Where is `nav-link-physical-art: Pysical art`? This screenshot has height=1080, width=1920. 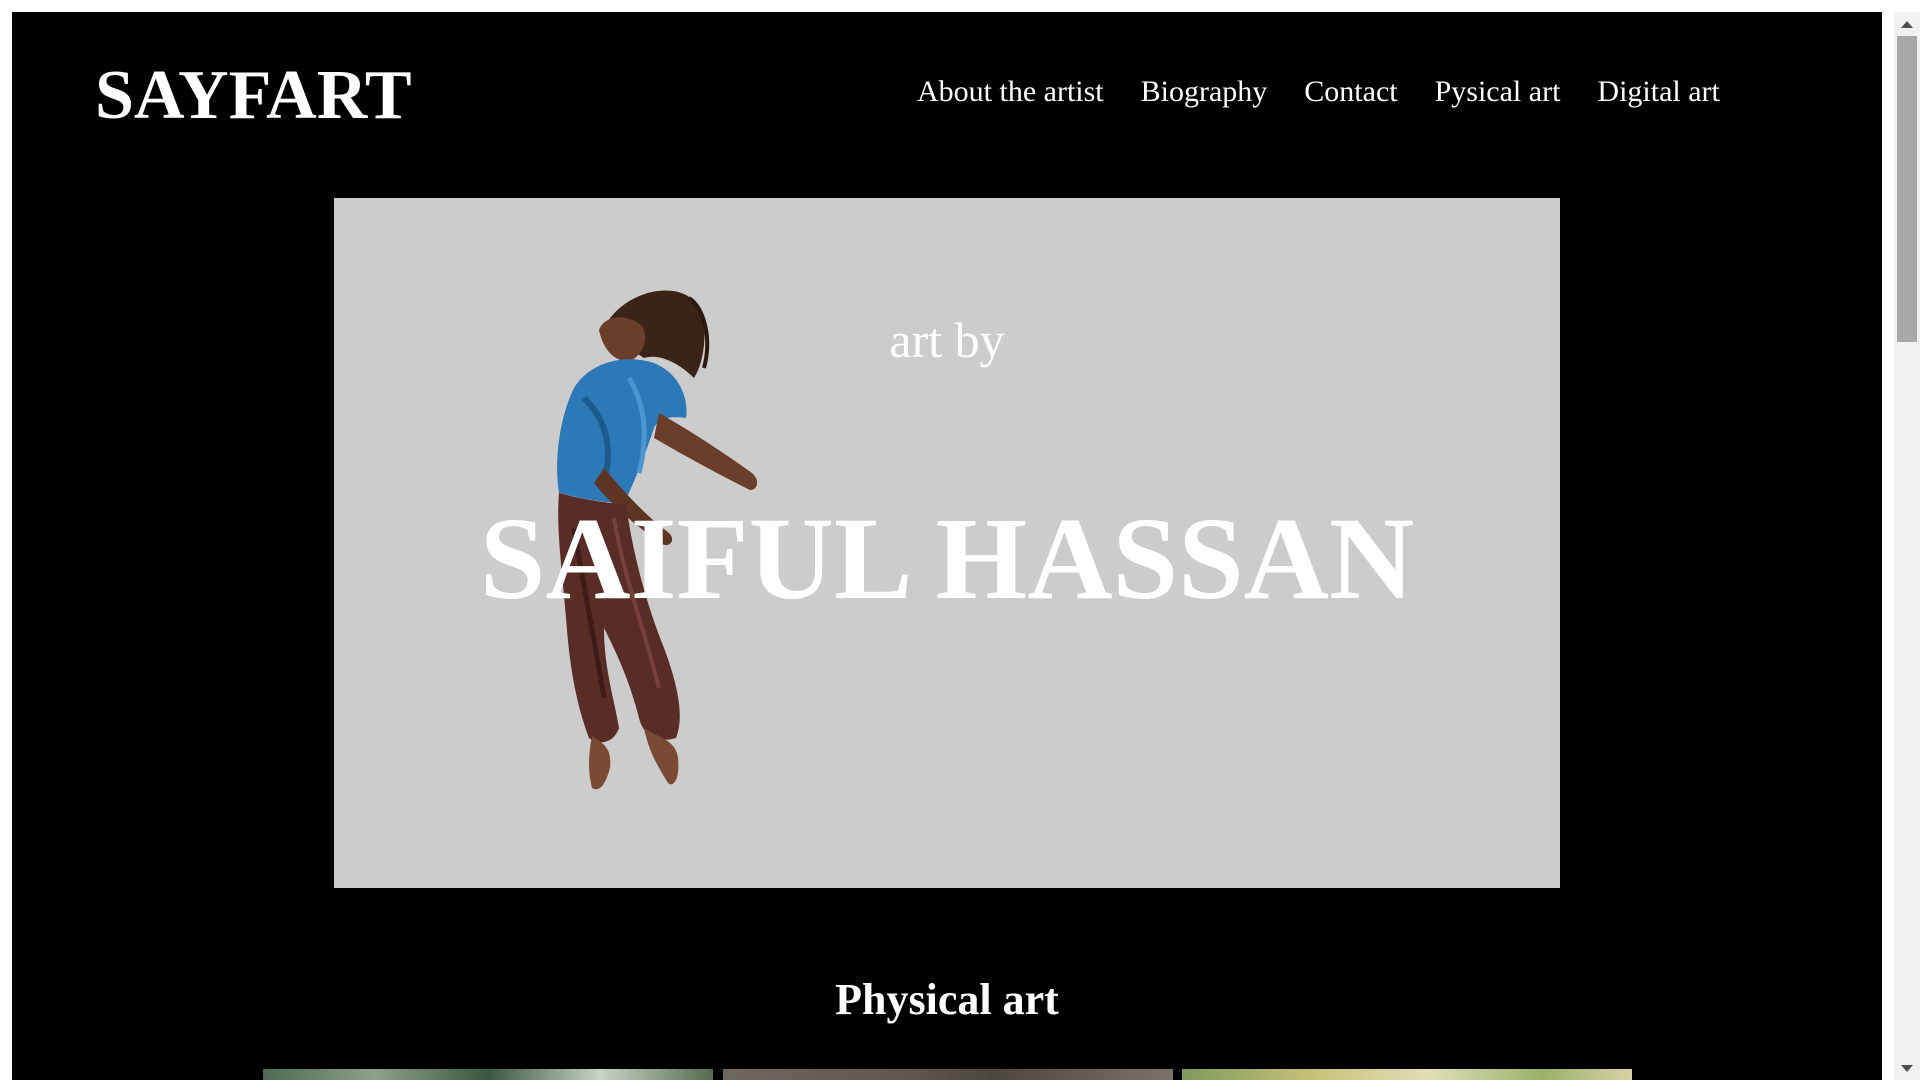
nav-link-physical-art: Pysical art is located at coordinates (1498, 92).